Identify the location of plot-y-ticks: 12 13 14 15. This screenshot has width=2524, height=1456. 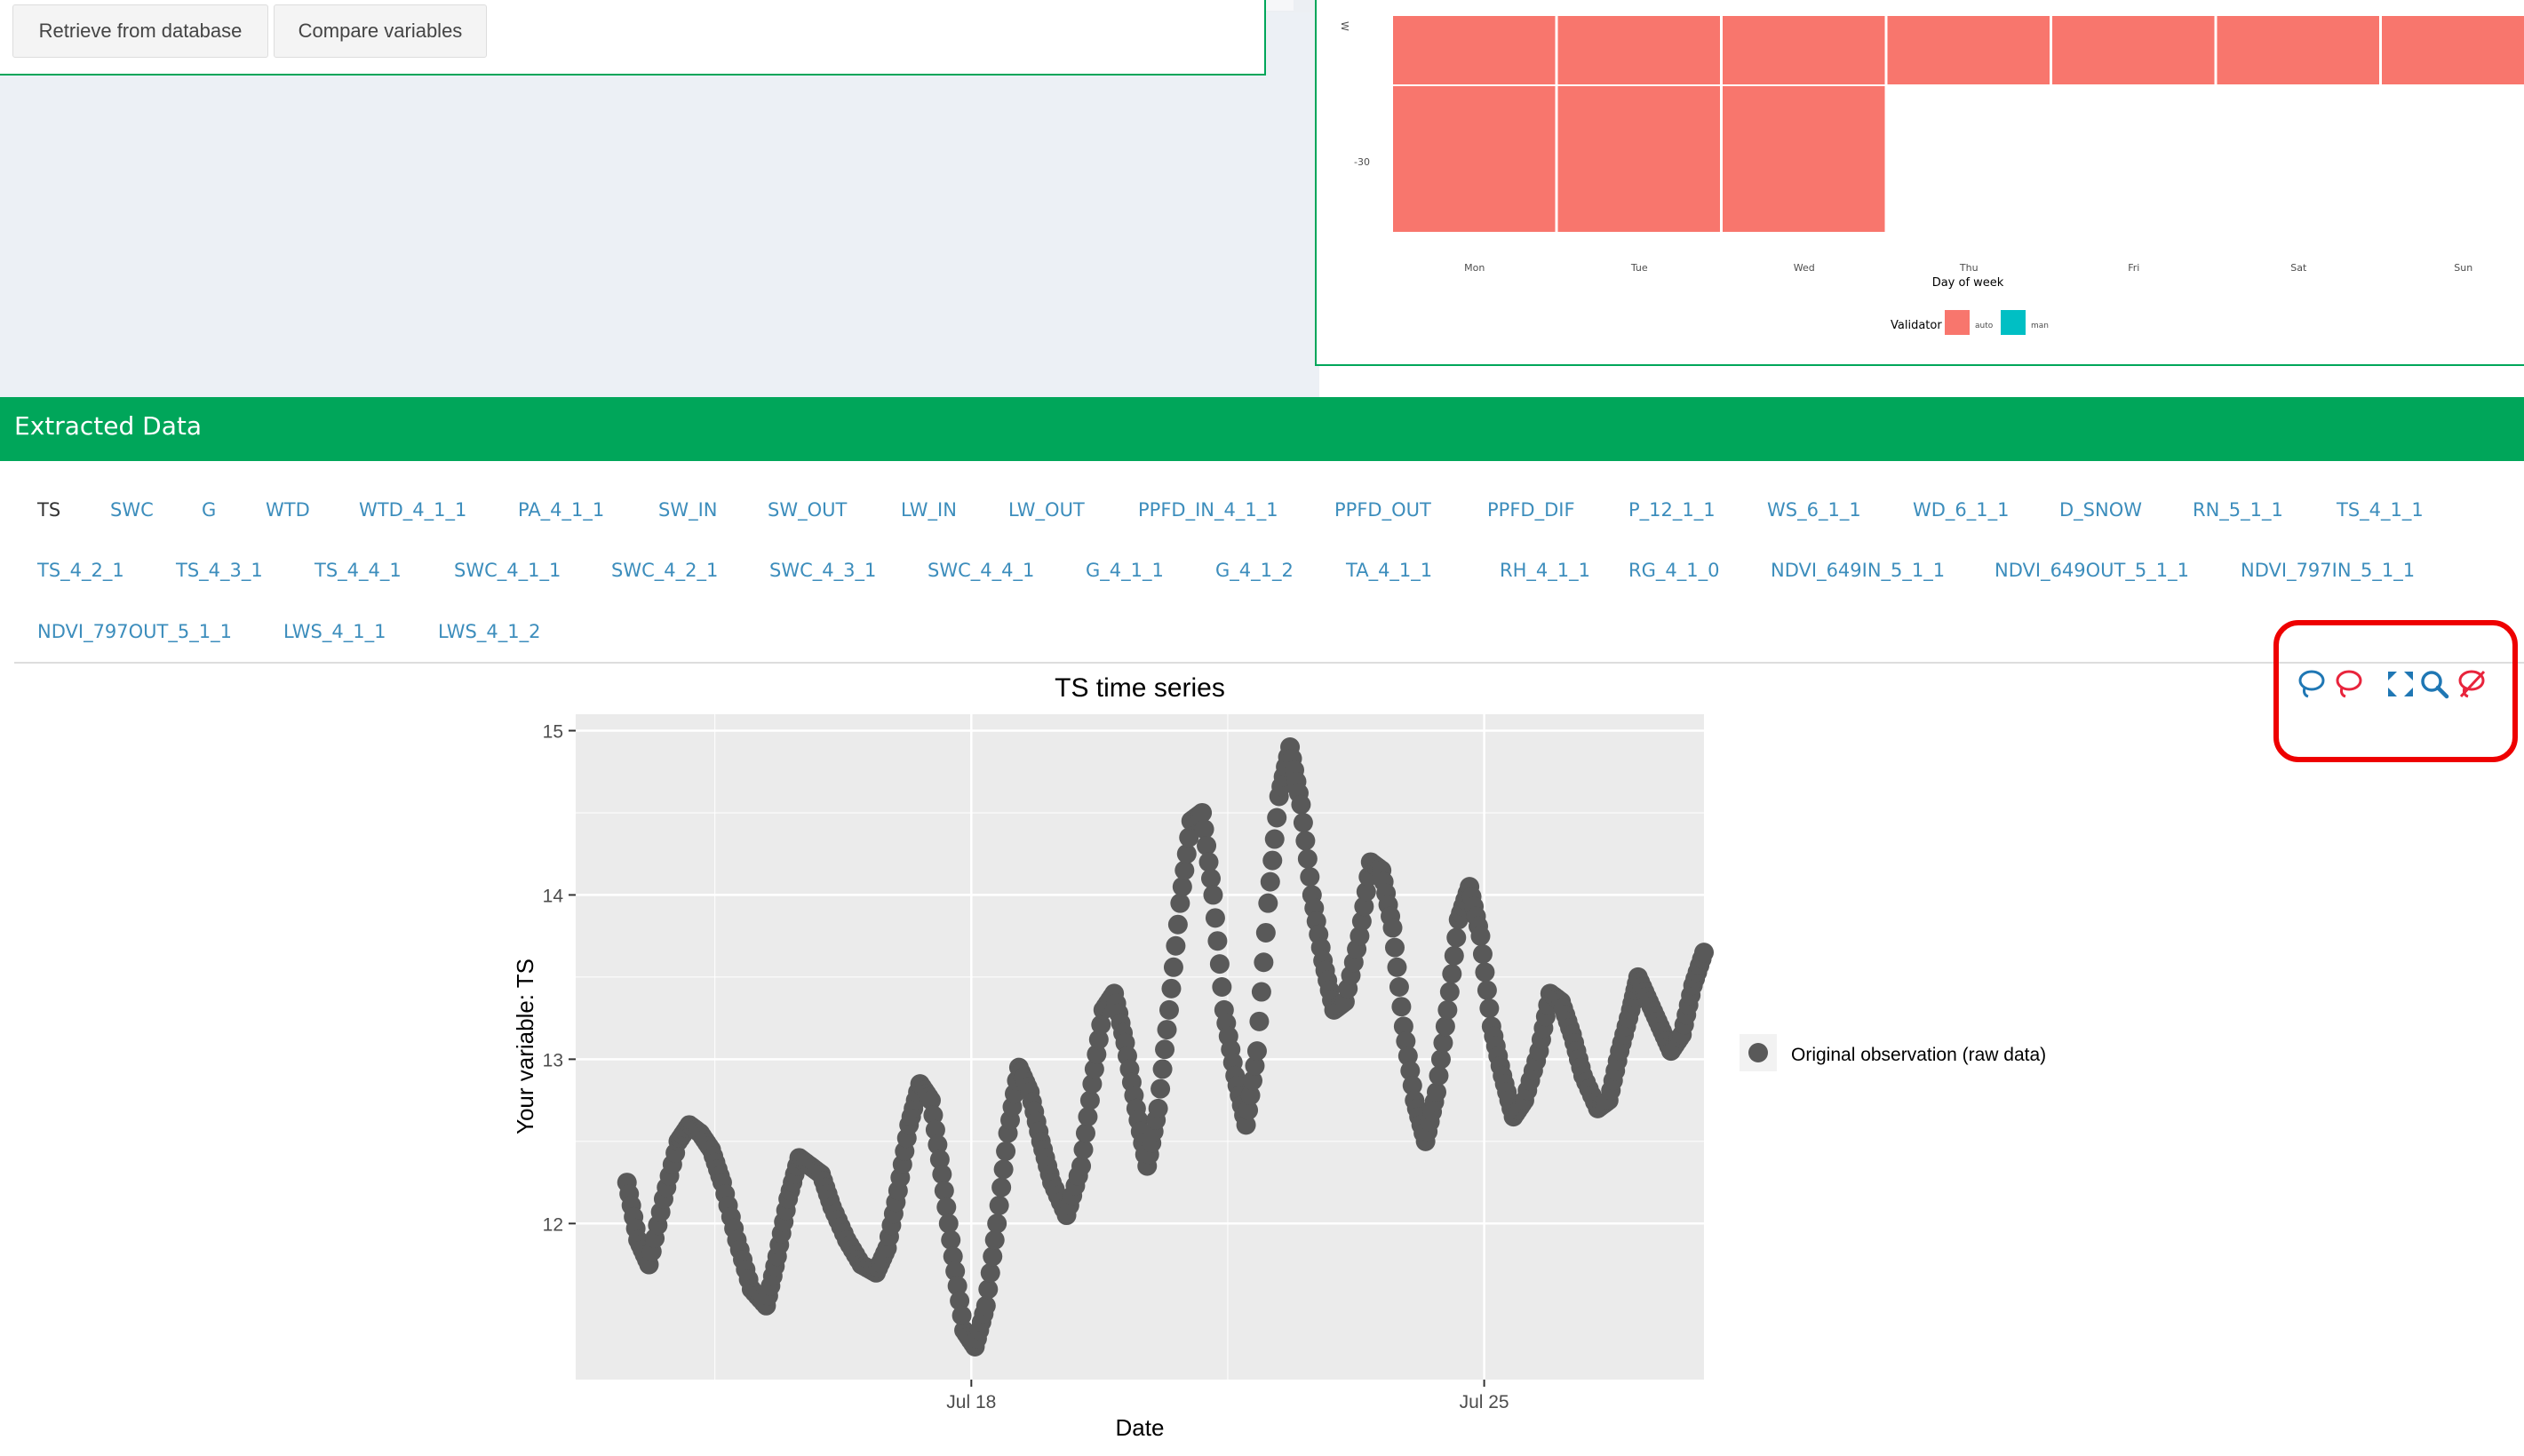
(559, 978).